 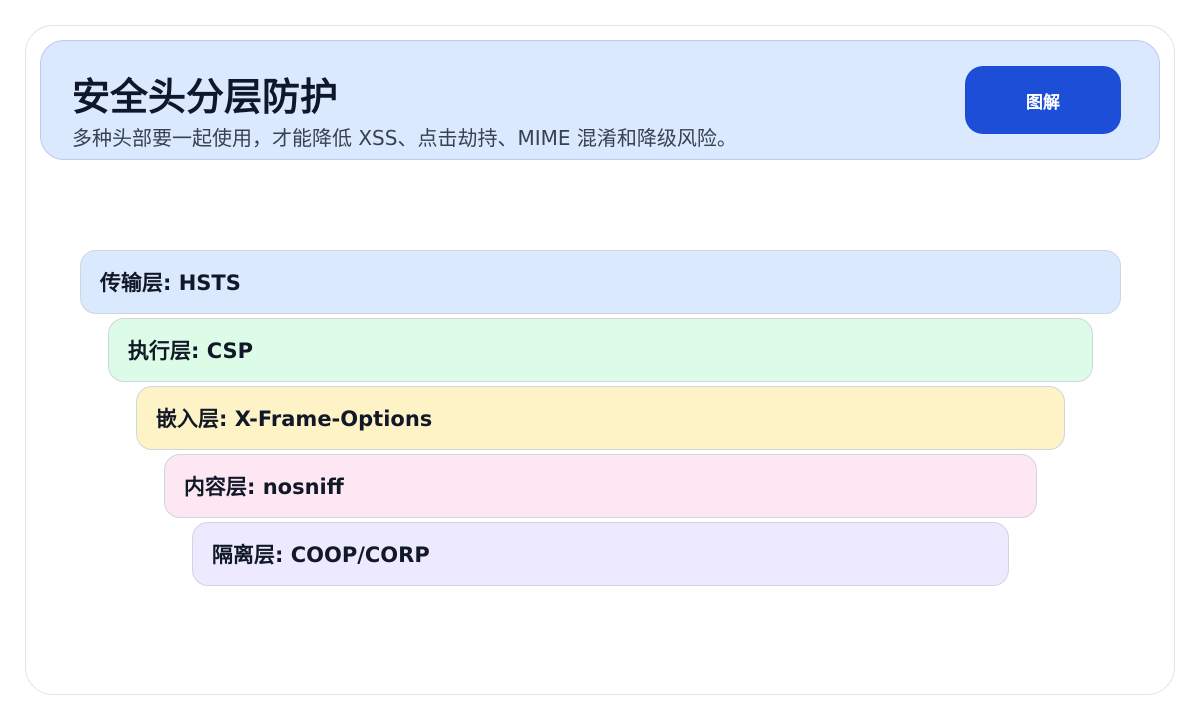 I want to click on layer-label: 执行层: CSP, so click(x=191, y=351).